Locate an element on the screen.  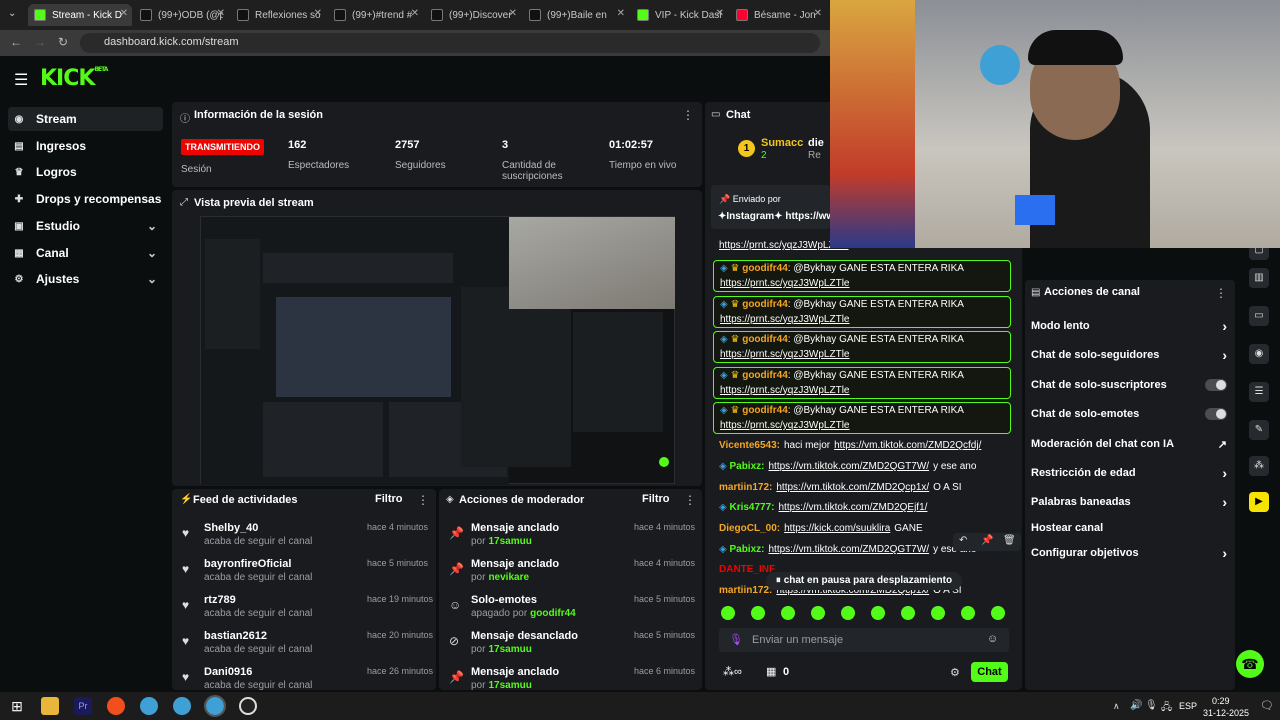
kick-logo: KICKBETA is located at coordinates (74, 78).